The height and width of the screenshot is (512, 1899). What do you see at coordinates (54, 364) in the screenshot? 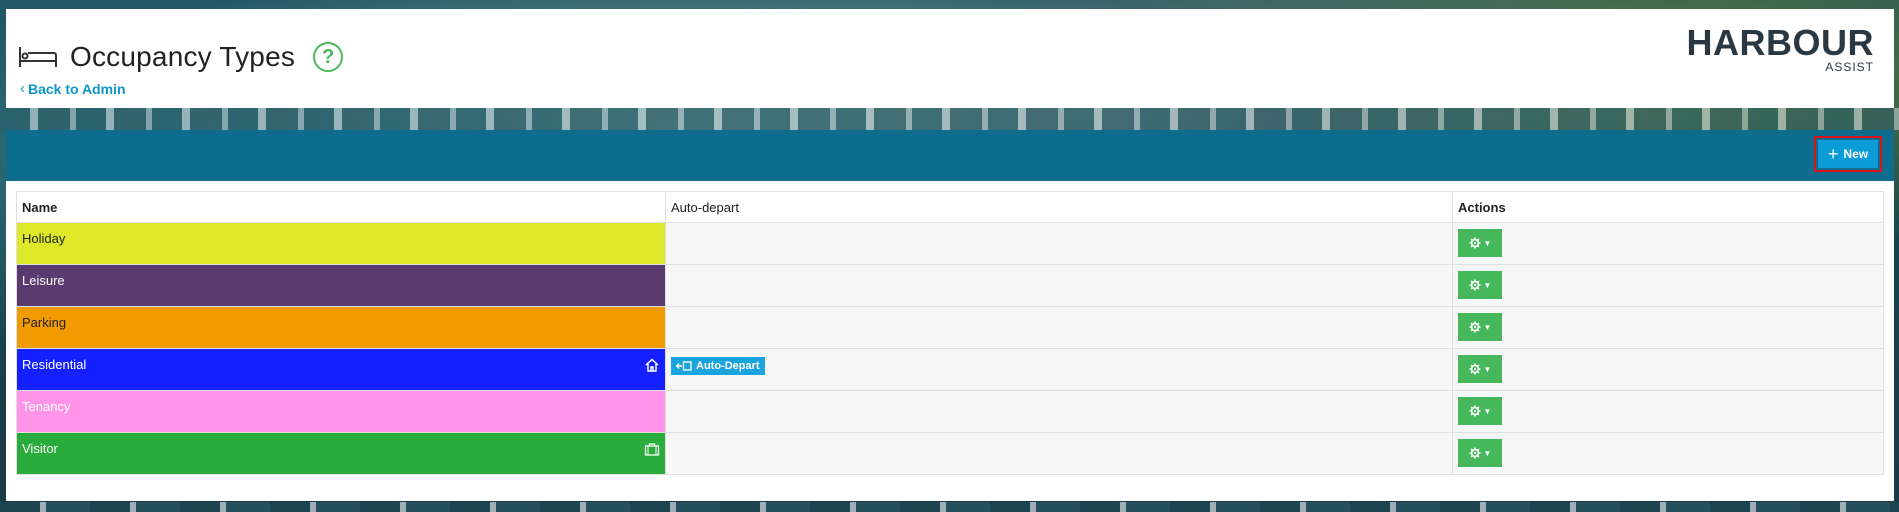
I see `occupancy-name: Residential` at bounding box center [54, 364].